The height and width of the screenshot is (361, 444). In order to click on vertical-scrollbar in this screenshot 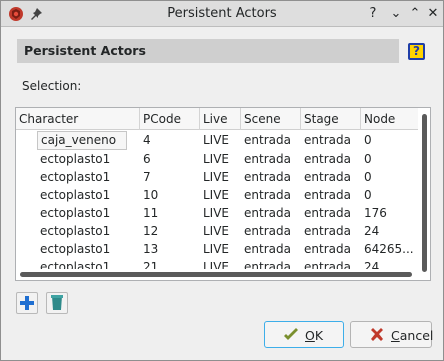, I will do `click(424, 194)`.